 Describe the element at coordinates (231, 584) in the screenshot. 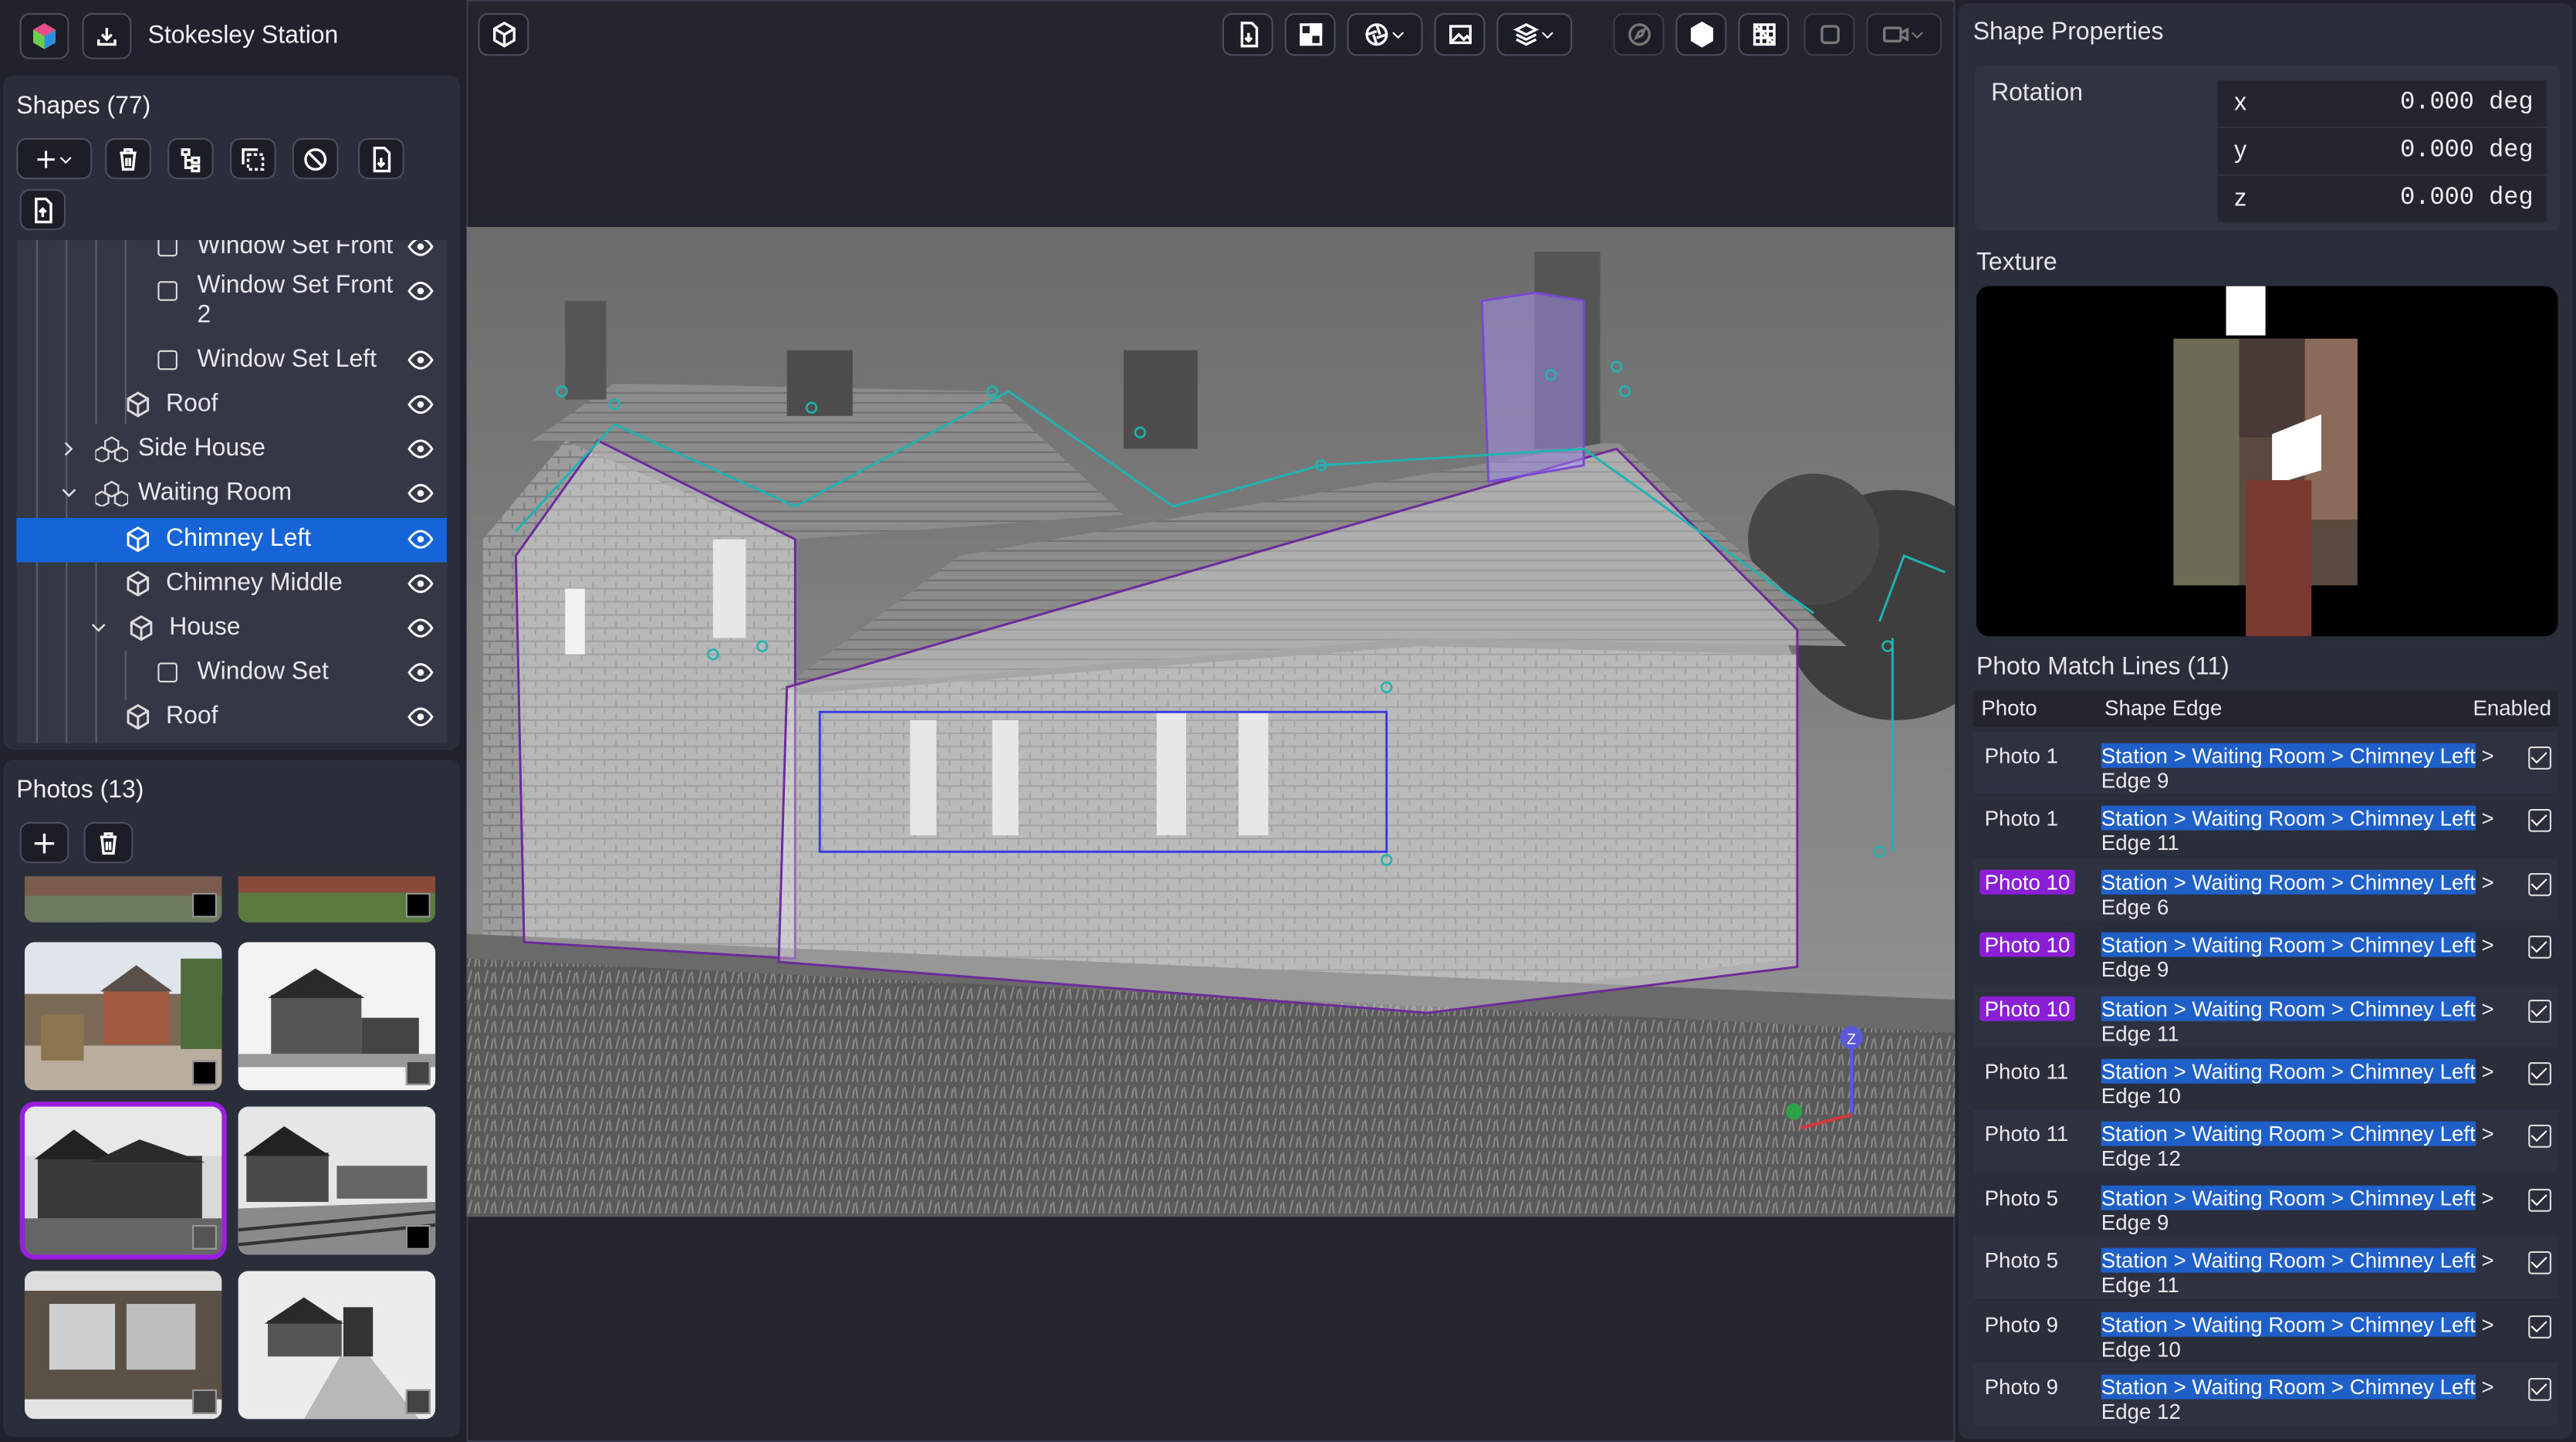

I see `tree-item-chimney-middle: Chimney Middle` at that location.